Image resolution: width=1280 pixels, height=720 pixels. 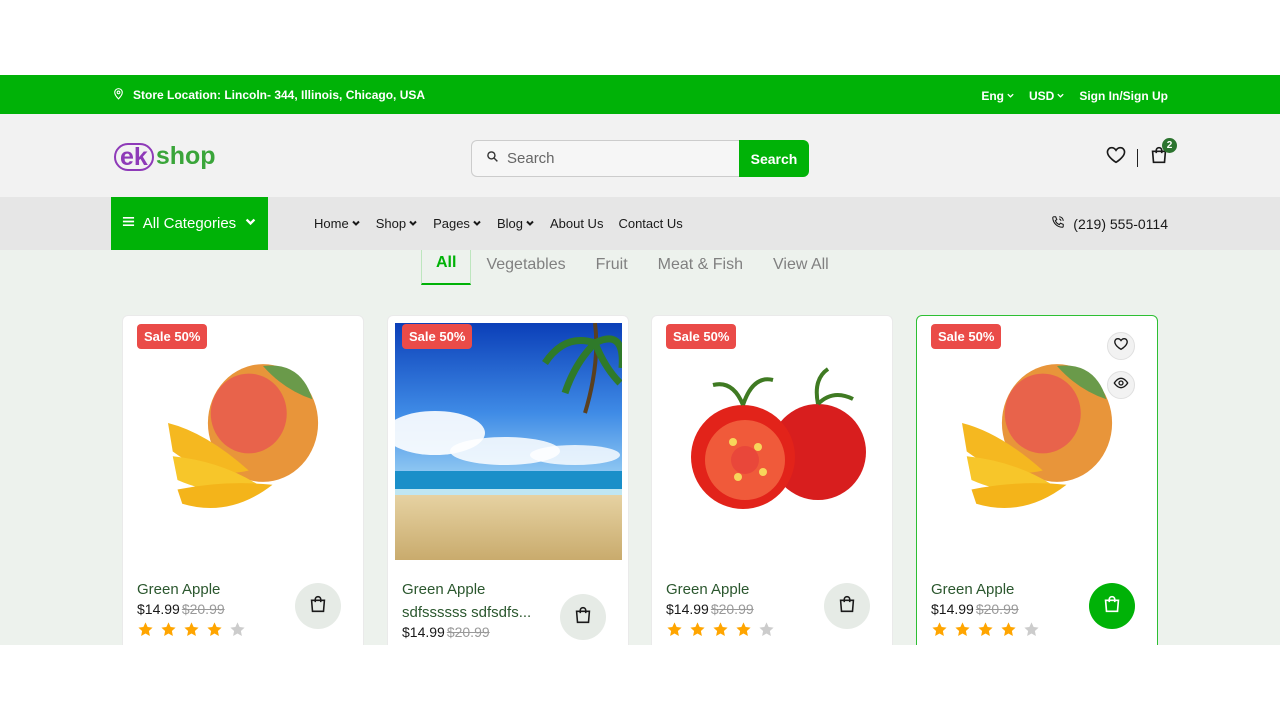 What do you see at coordinates (525, 267) in the screenshot?
I see `tab-vegetables: Vegetables` at bounding box center [525, 267].